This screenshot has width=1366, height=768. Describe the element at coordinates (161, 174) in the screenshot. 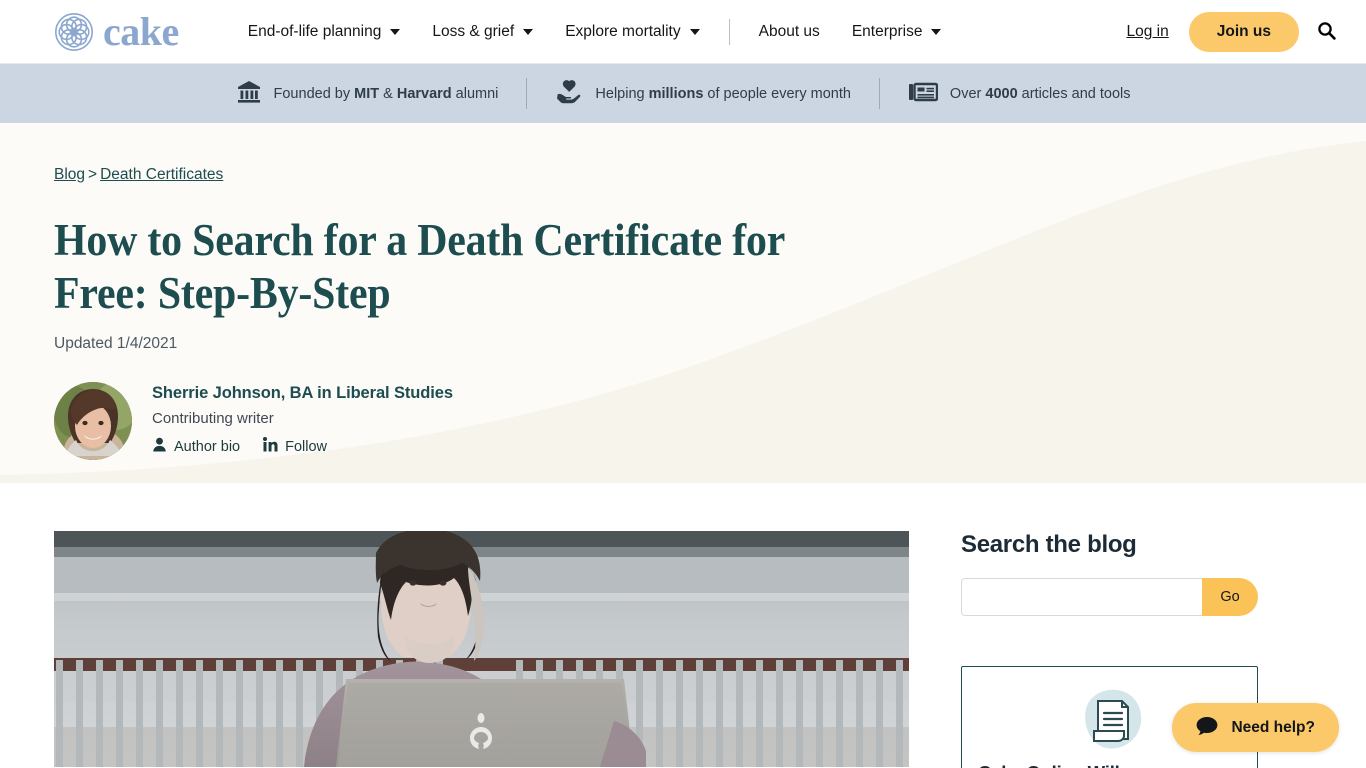

I see `breadcrumb-link-death-certificates: Death Certificates` at that location.